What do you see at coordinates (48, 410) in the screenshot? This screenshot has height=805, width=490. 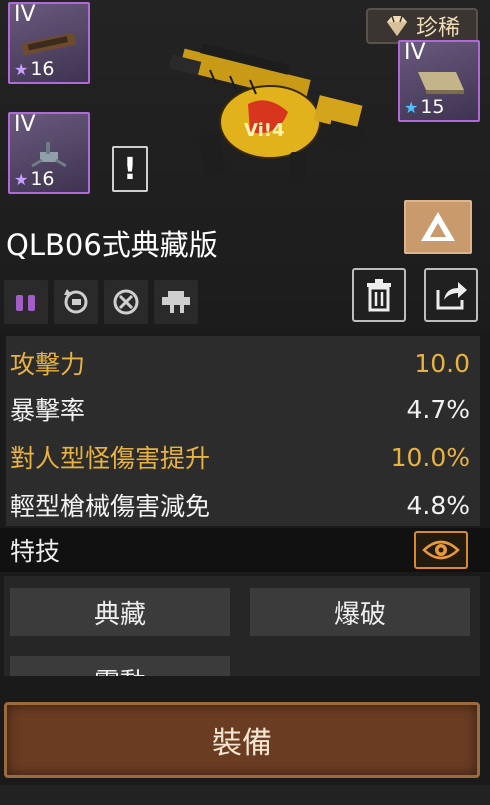 I see `stat-label: 暴擊率` at bounding box center [48, 410].